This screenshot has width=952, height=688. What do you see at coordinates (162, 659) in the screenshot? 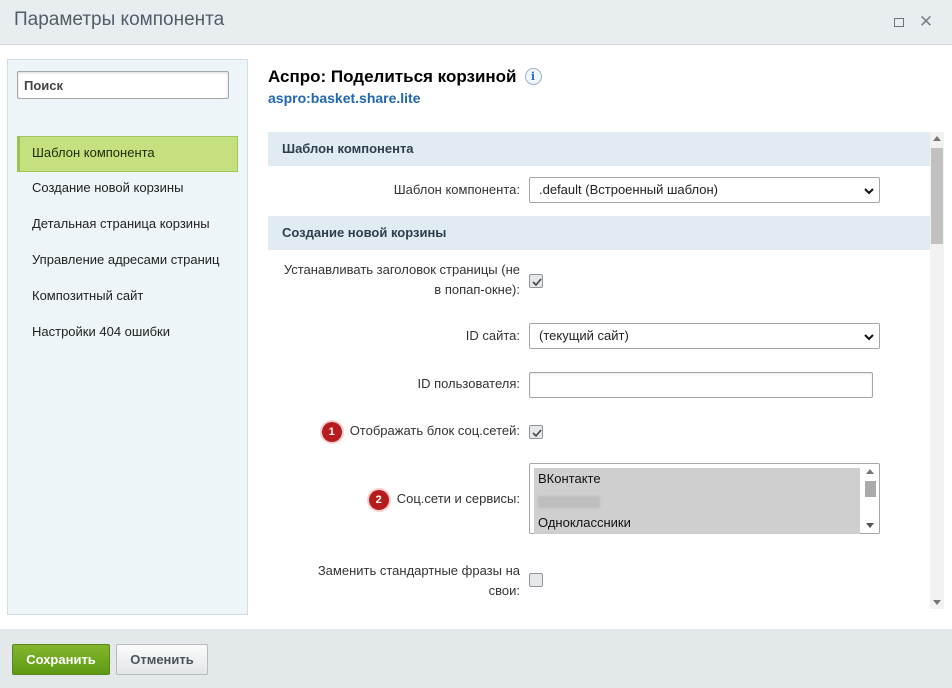
I see `cancel-button: Отменить` at bounding box center [162, 659].